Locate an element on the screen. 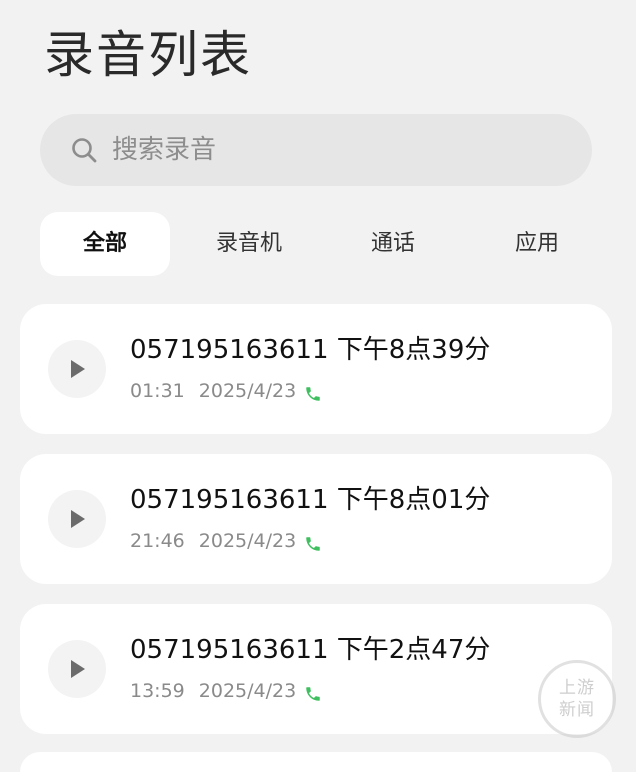 The height and width of the screenshot is (772, 636). watermark-line-2: 新闻 is located at coordinates (577, 710).